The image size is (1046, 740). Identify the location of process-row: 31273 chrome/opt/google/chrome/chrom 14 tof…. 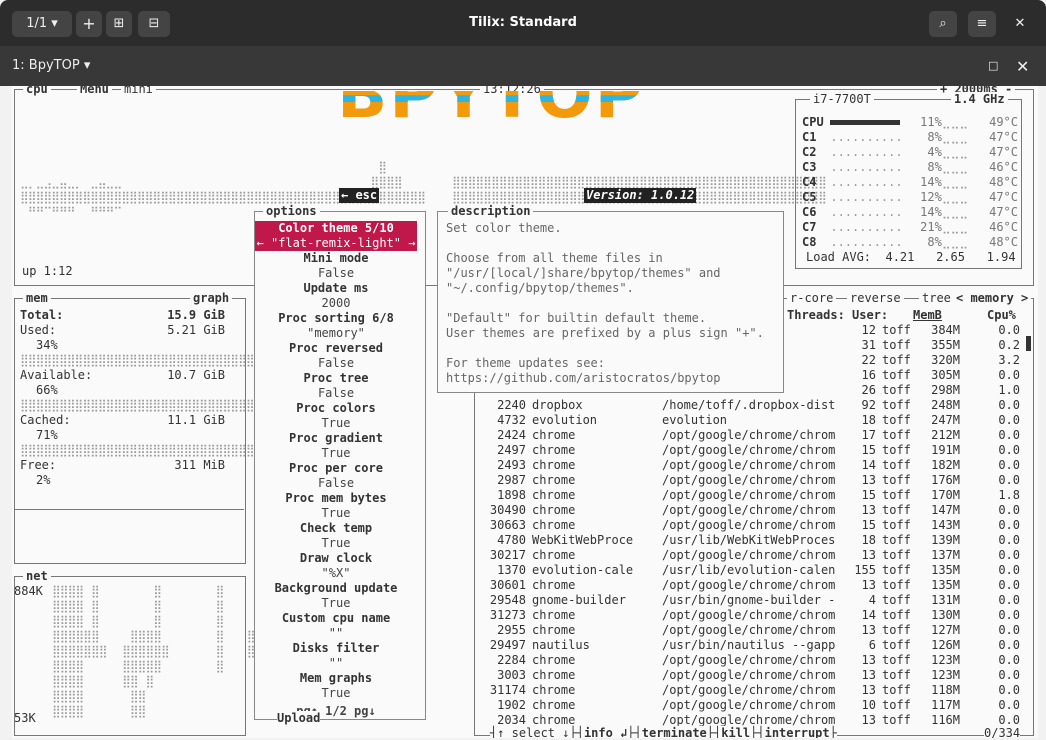
(756, 615).